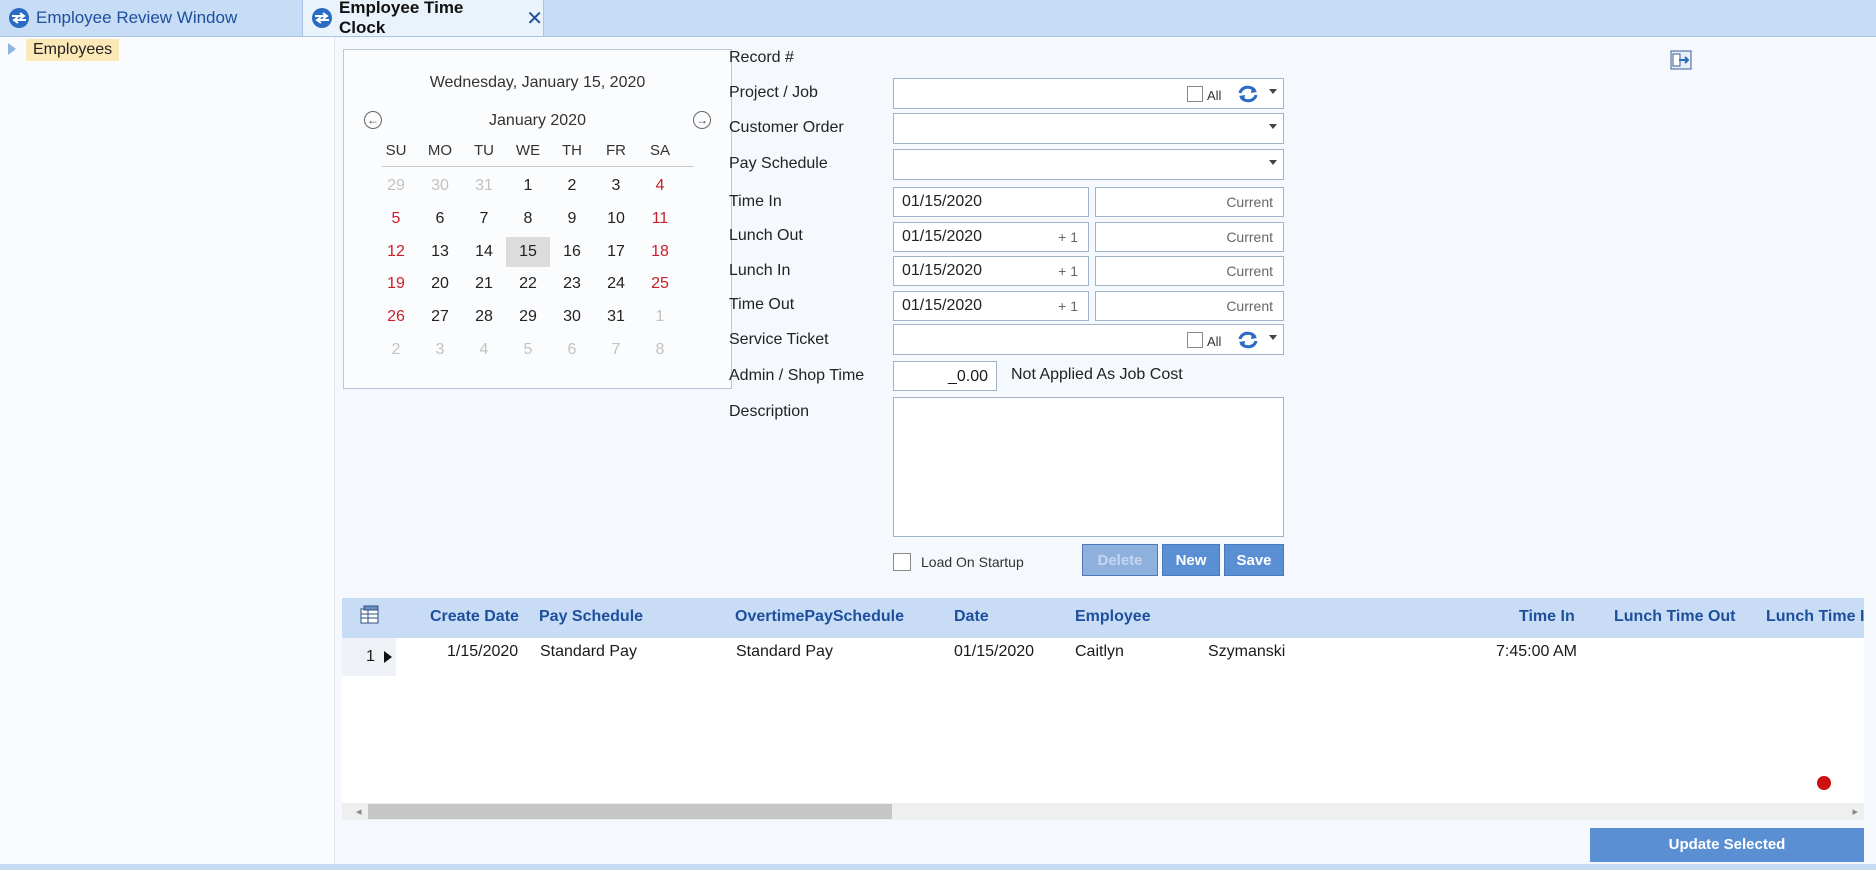 The width and height of the screenshot is (1876, 870). Describe the element at coordinates (1727, 845) in the screenshot. I see `update-selected-button: Update Selected` at that location.